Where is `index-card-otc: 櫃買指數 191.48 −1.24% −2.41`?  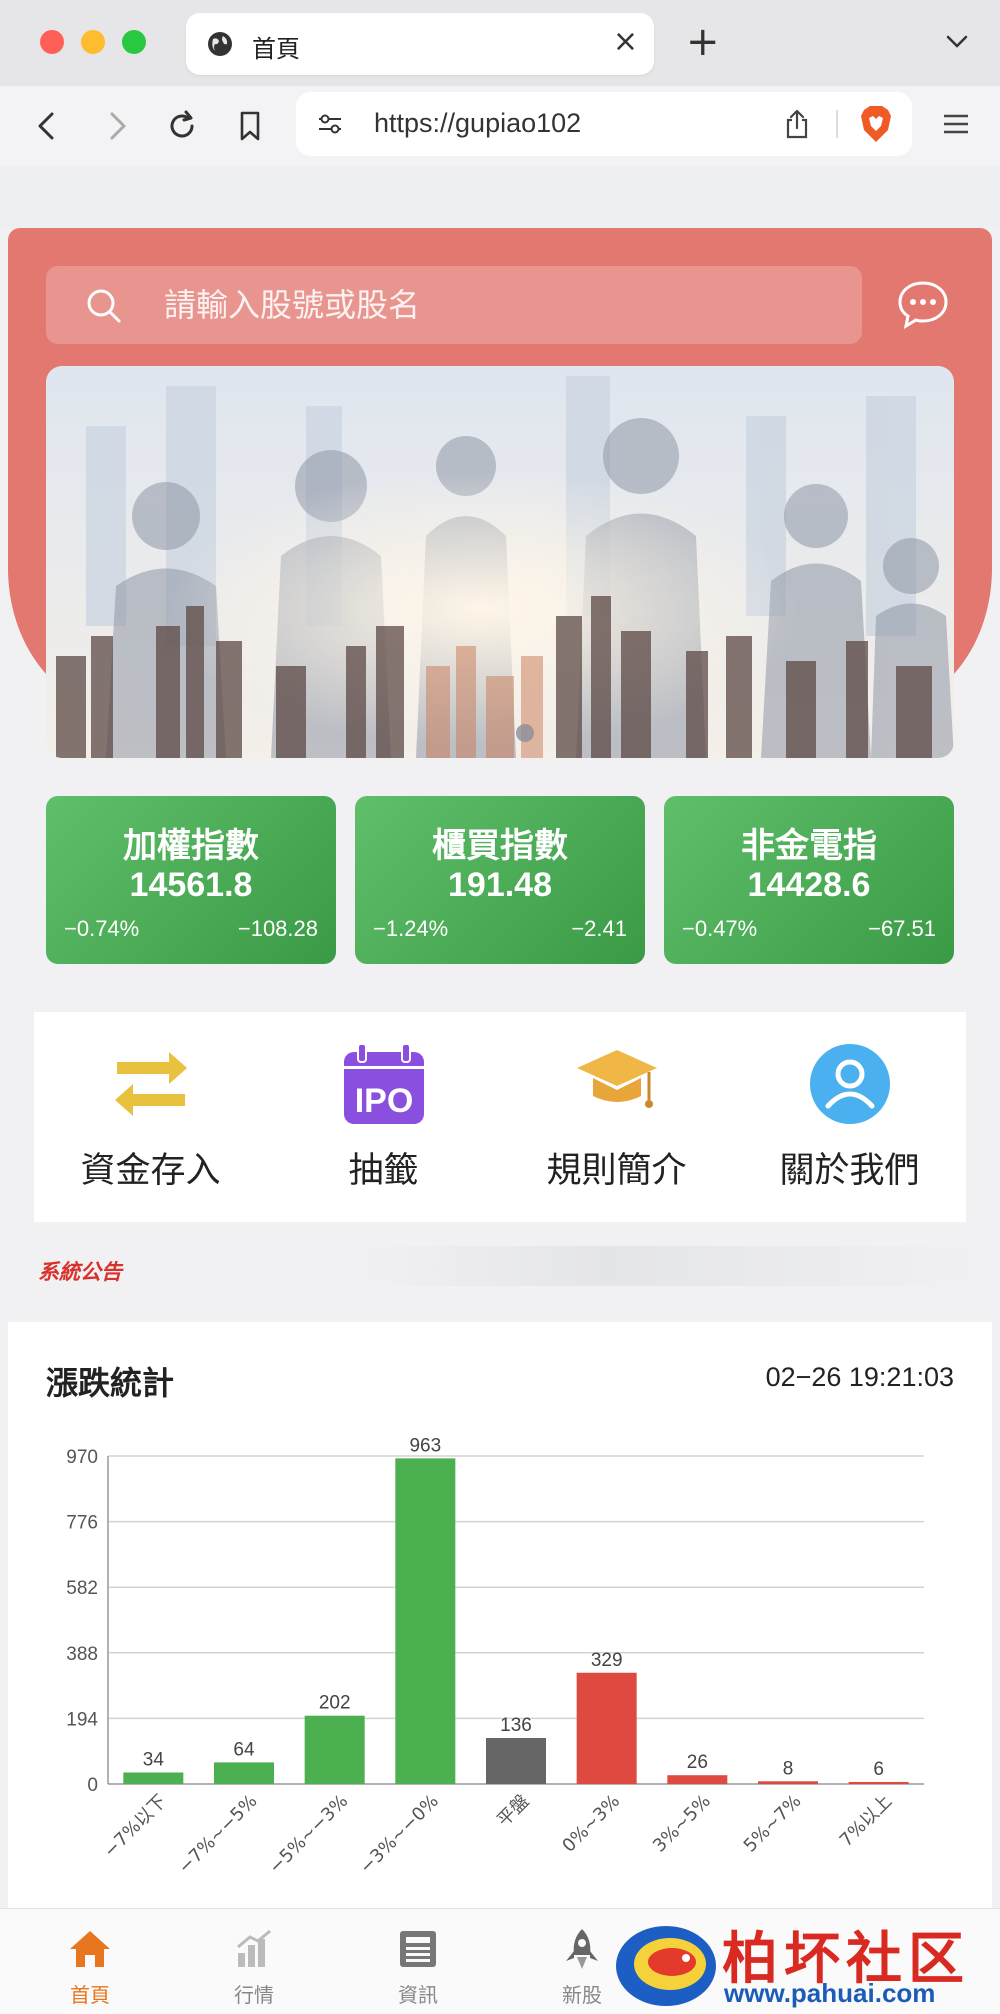
index-card-otc: 櫃買指數 191.48 −1.24% −2.41 is located at coordinates (500, 880).